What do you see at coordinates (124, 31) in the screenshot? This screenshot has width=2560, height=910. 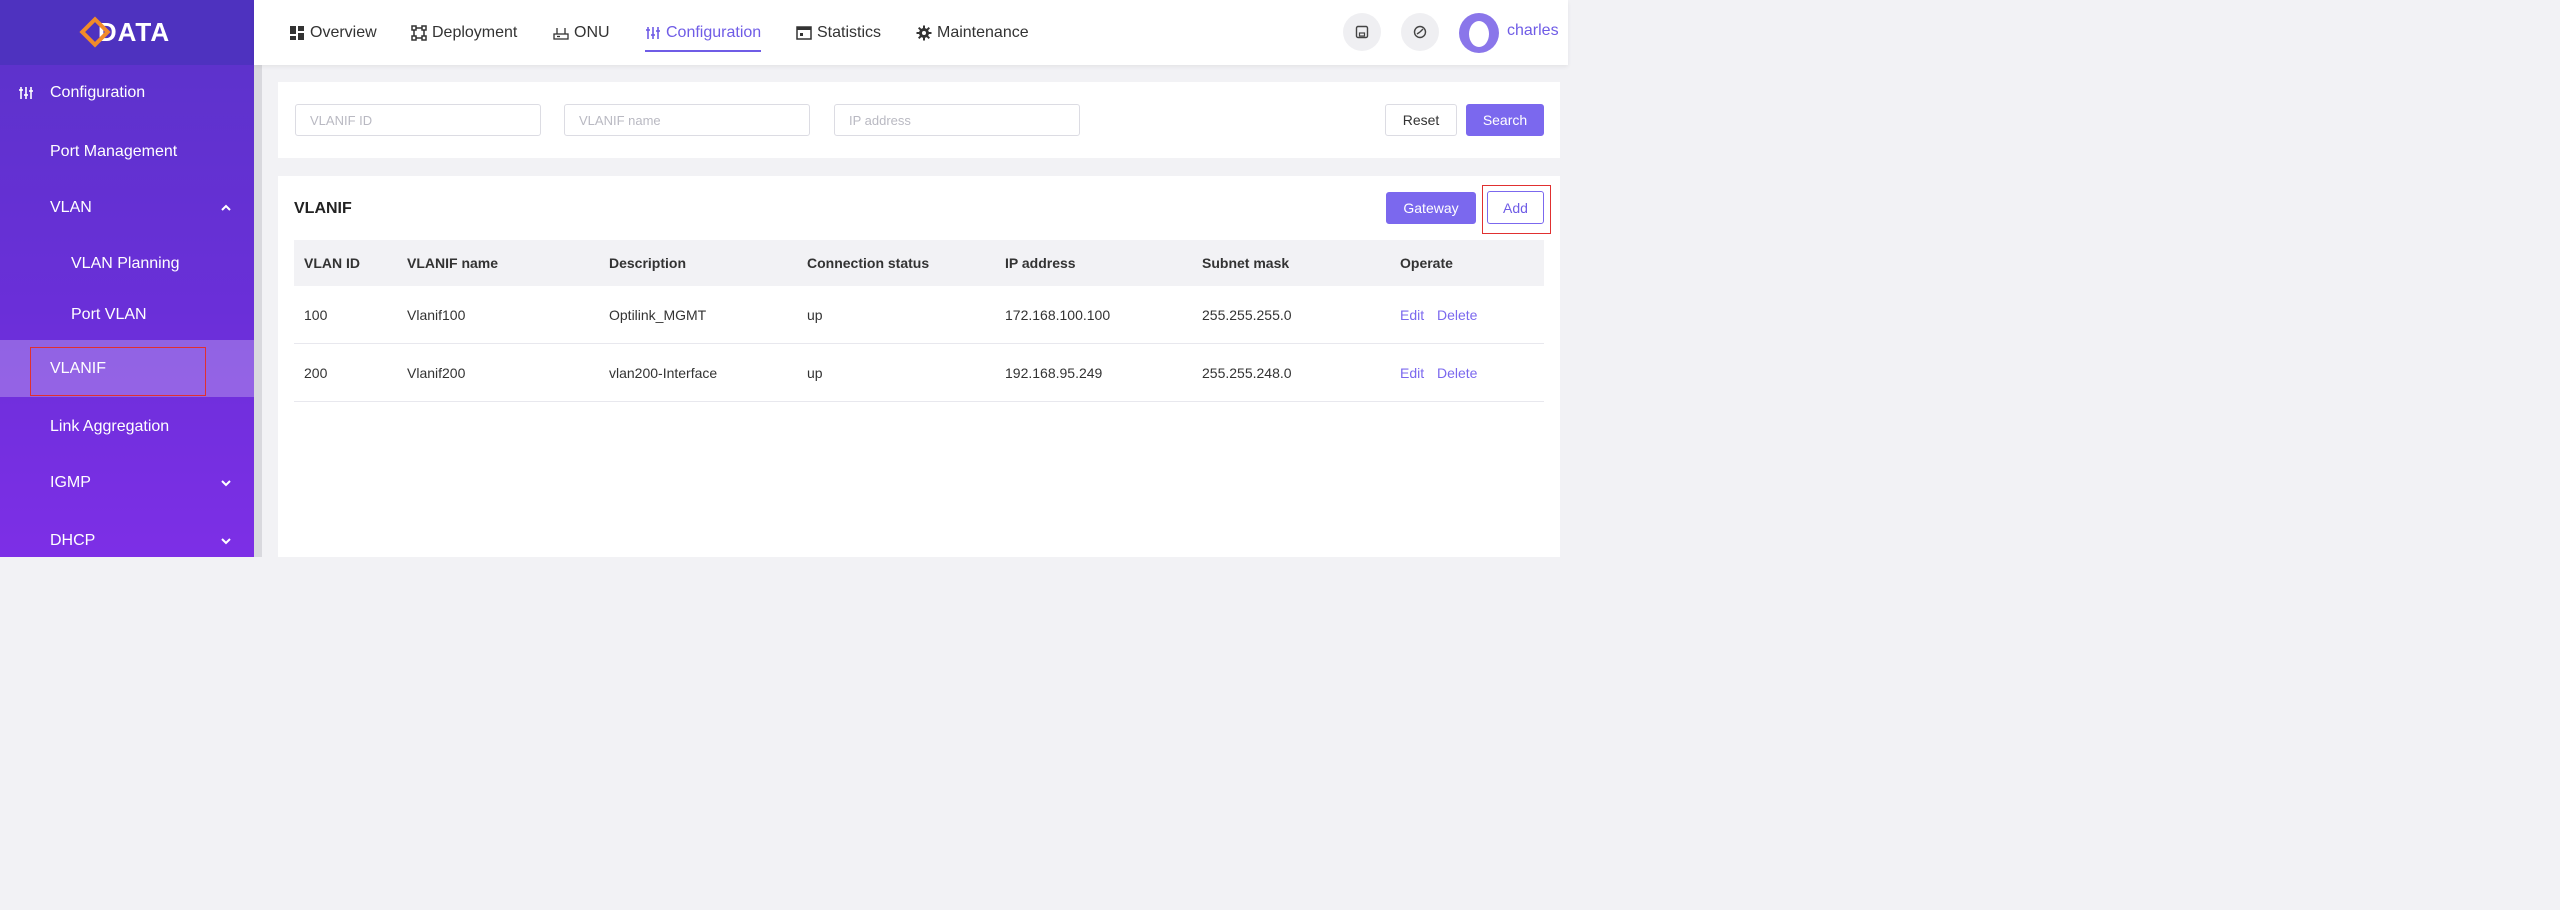 I see `logo-text: DATA` at bounding box center [124, 31].